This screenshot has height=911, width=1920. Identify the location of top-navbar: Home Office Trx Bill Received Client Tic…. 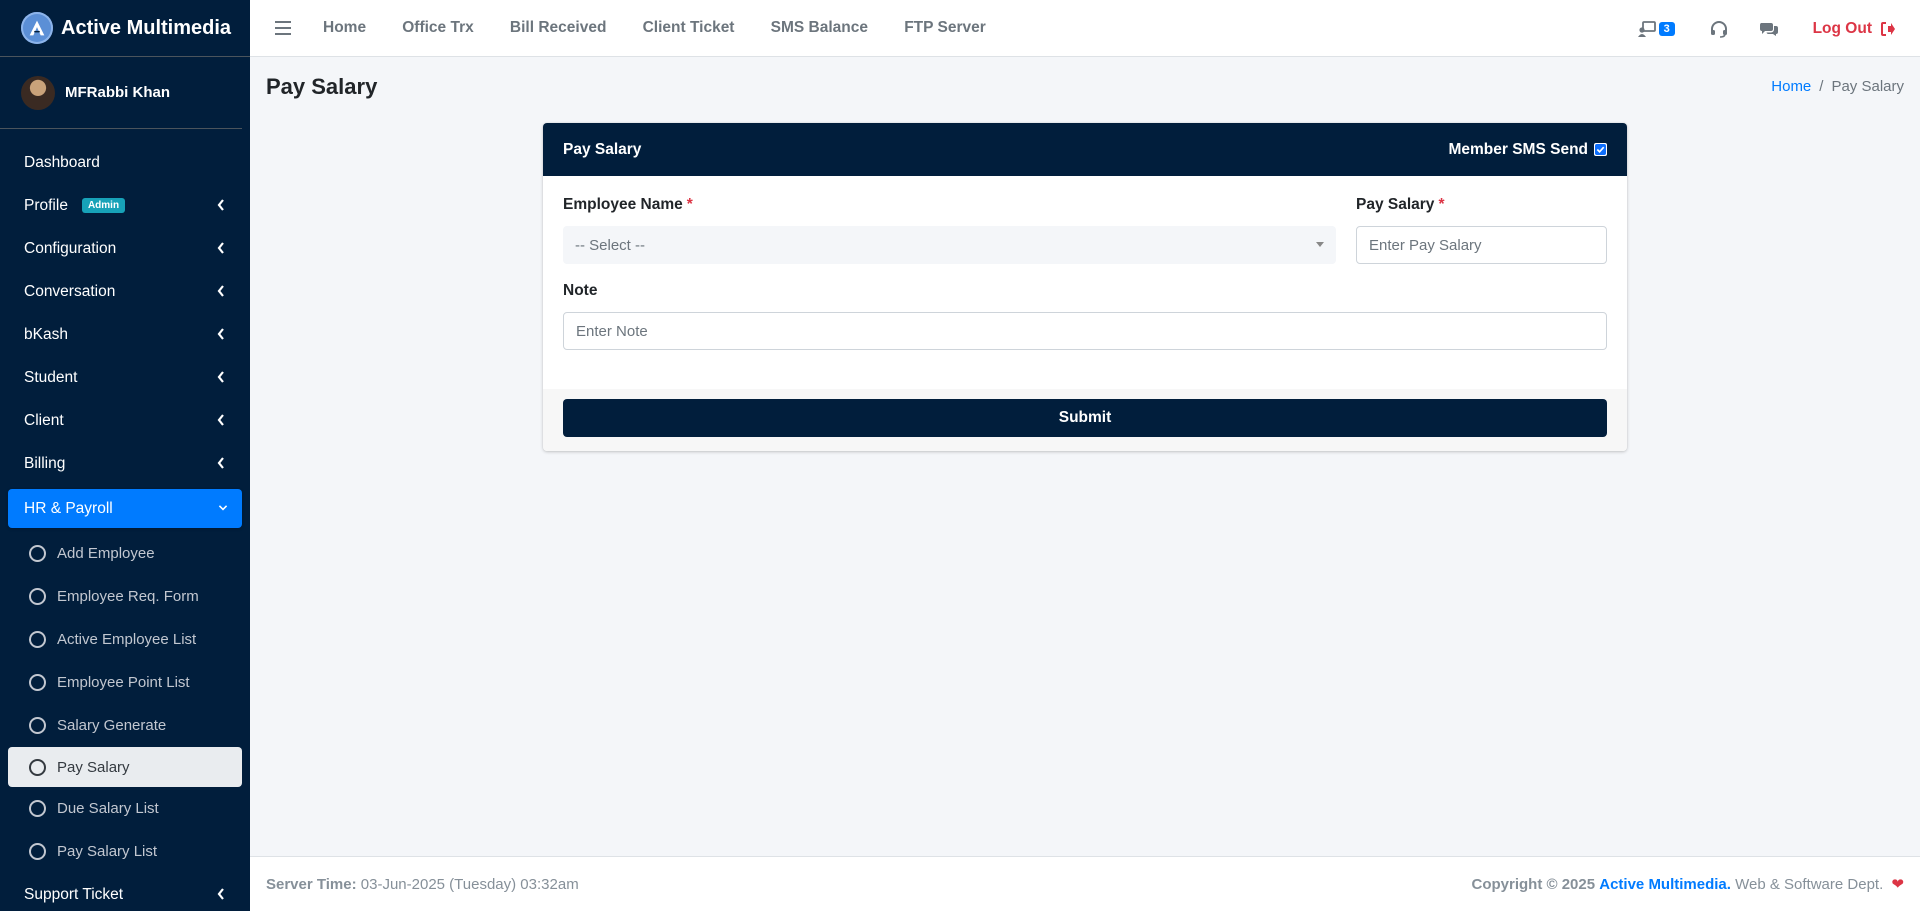
(1085, 28).